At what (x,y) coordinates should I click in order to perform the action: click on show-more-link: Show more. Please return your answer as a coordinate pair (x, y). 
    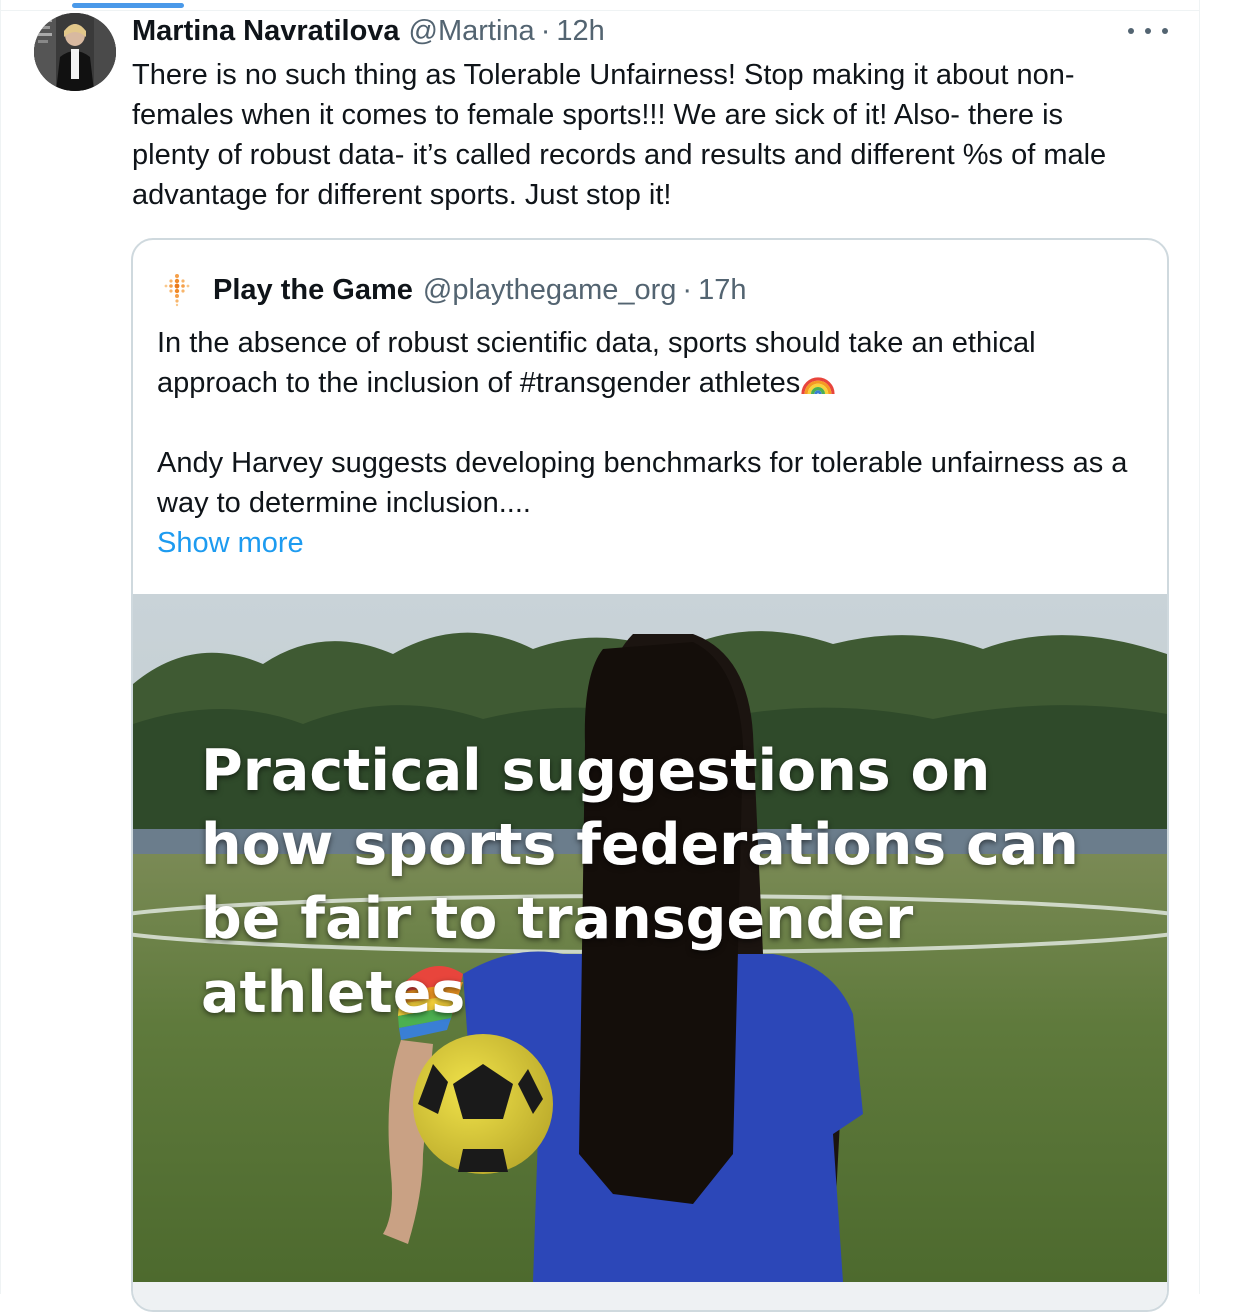
    Looking at the image, I should click on (230, 543).